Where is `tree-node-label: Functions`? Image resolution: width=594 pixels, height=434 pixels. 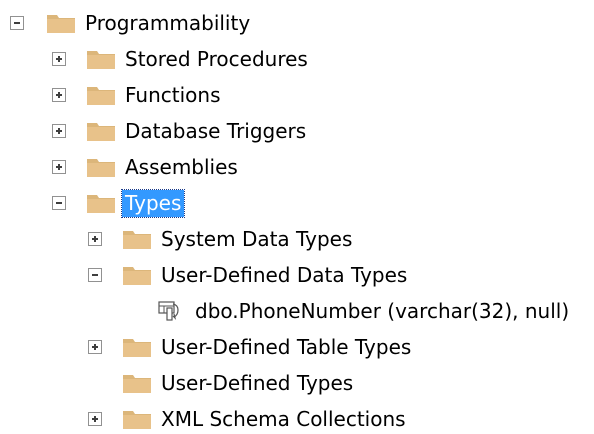 tree-node-label: Functions is located at coordinates (173, 94).